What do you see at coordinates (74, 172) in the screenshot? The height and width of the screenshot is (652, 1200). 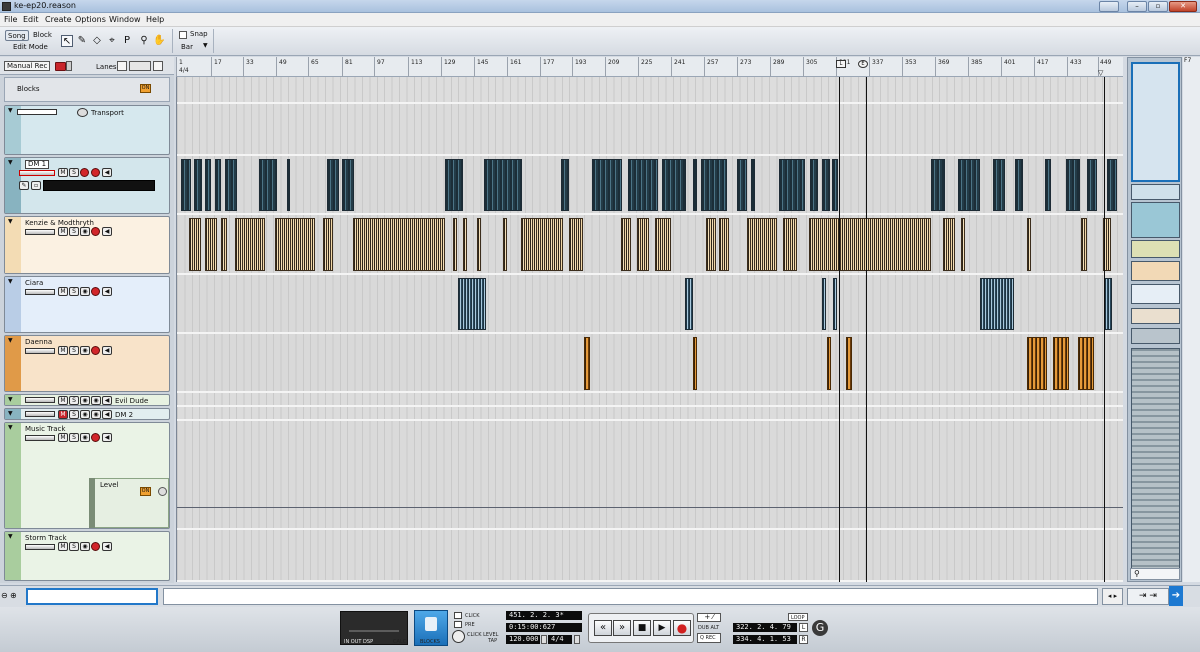 I see `dm1-solo-button: S` at bounding box center [74, 172].